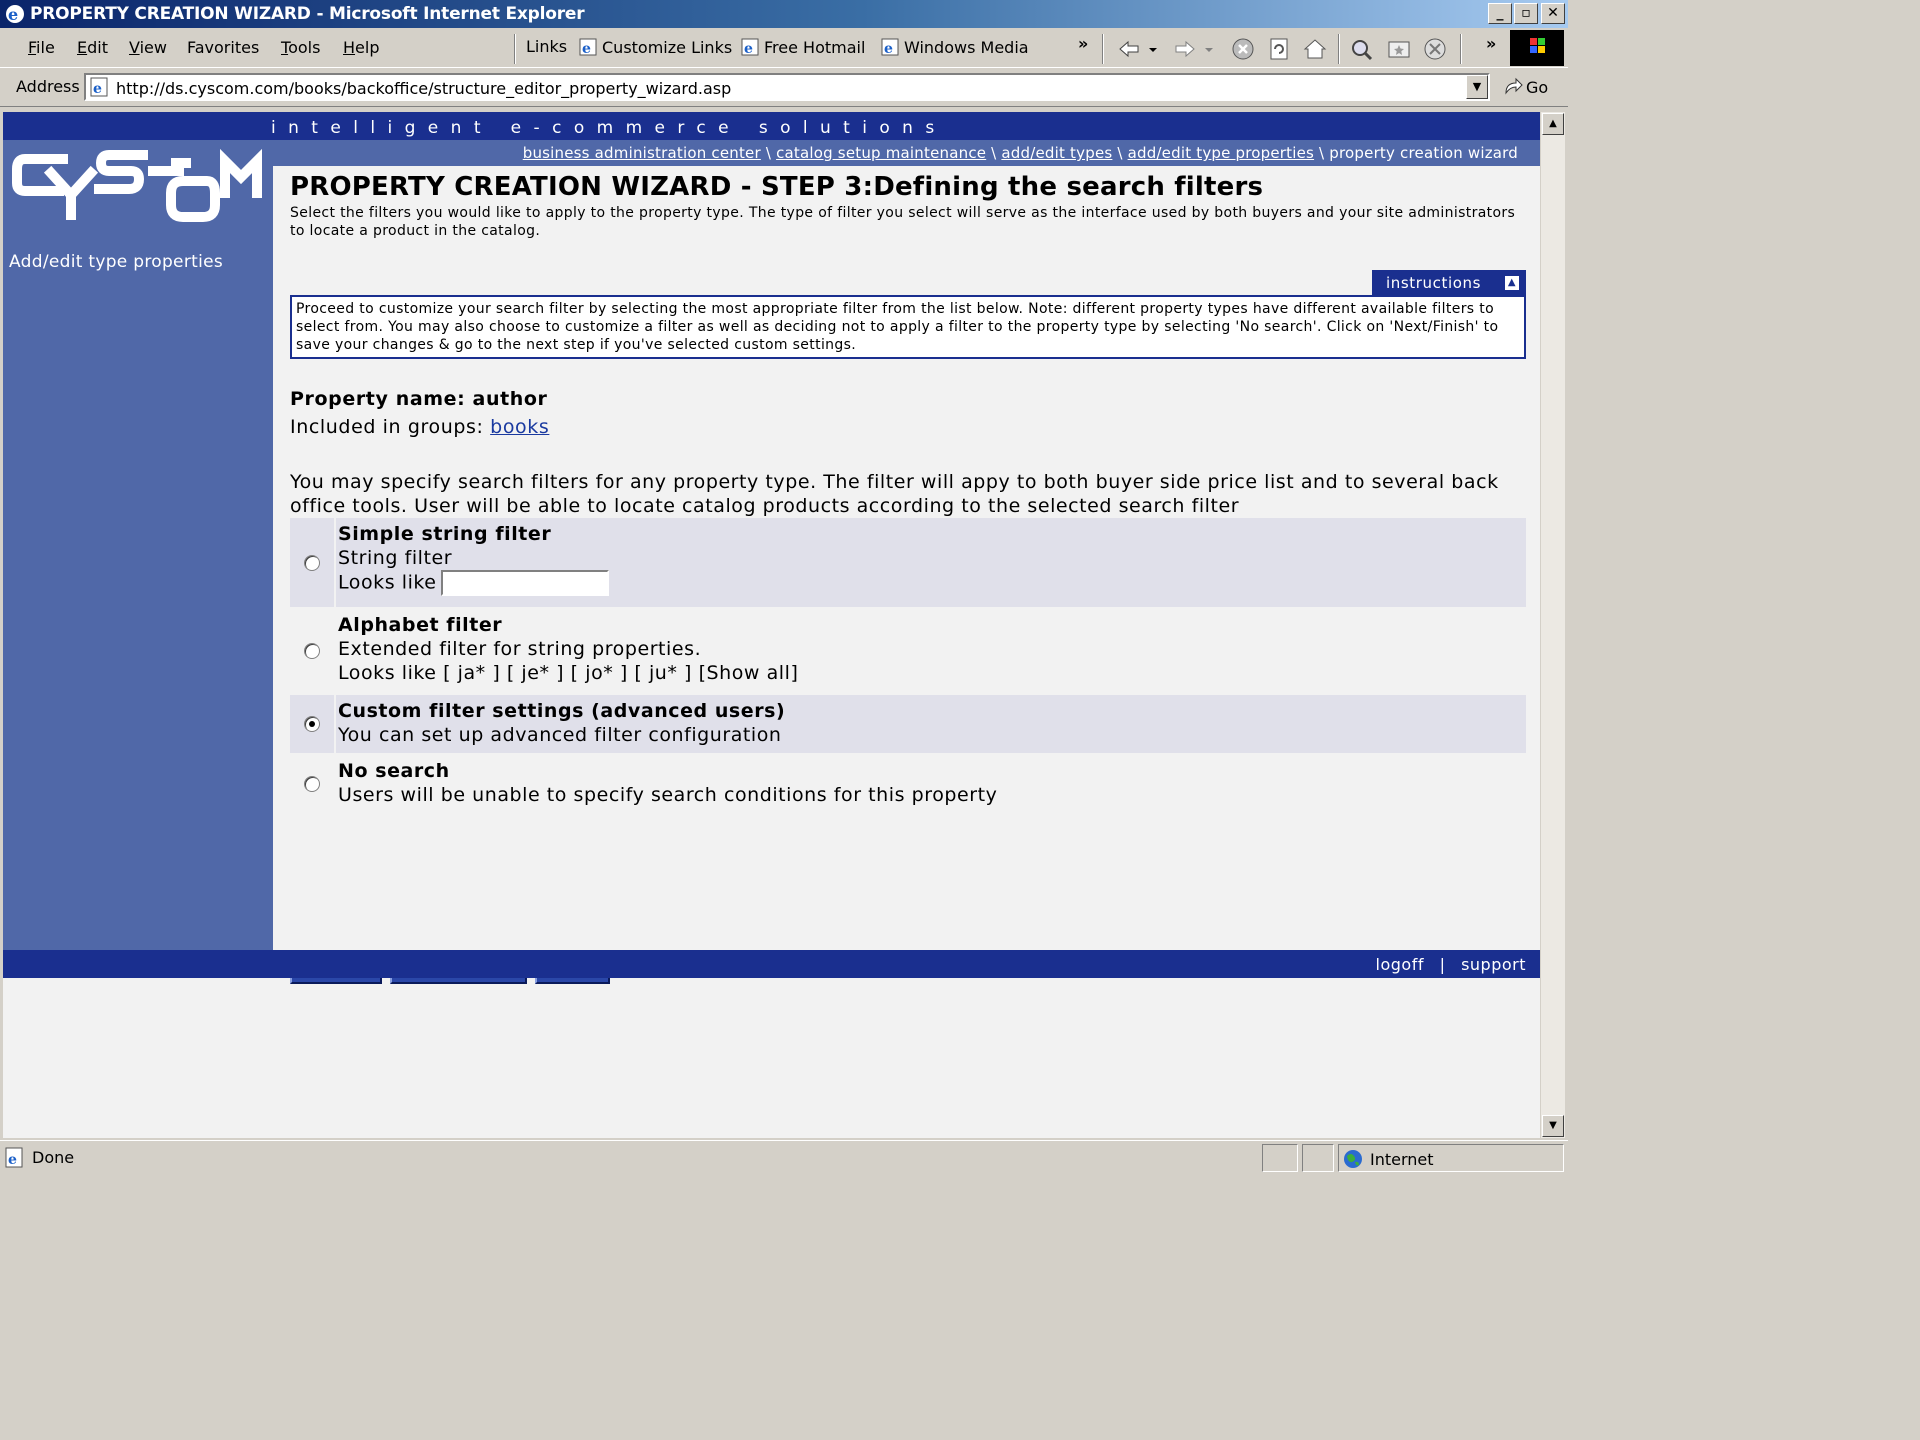  What do you see at coordinates (53, 1157) in the screenshot?
I see `status-text: Done` at bounding box center [53, 1157].